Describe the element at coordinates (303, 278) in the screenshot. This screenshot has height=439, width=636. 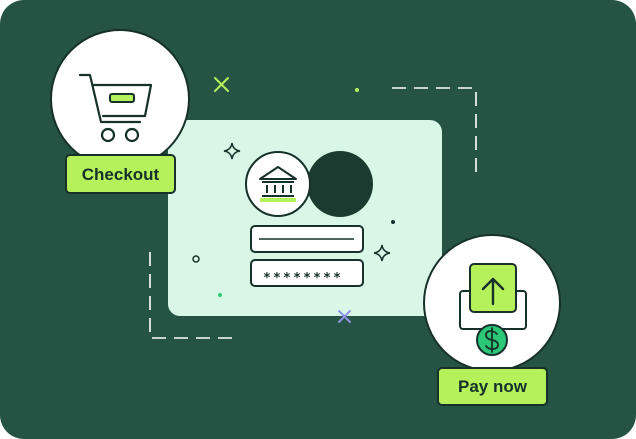
I see `password-mask: ********` at that location.